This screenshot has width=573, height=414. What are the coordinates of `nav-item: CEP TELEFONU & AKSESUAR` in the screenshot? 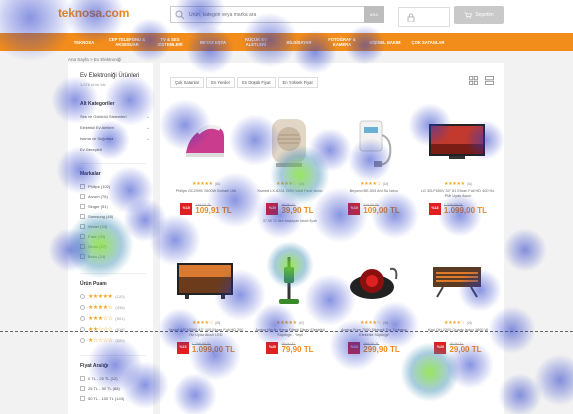 It's located at (127, 42).